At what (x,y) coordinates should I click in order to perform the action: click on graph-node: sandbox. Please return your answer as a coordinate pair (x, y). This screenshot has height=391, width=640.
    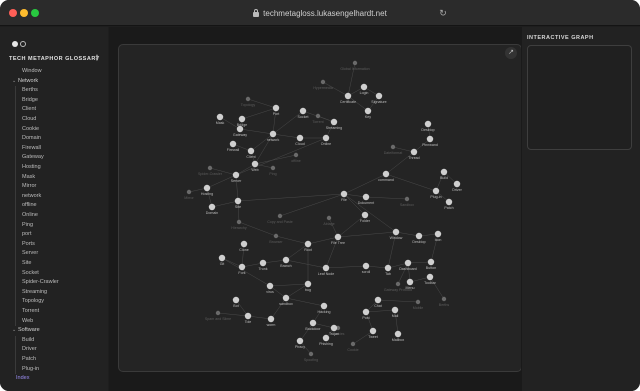
    Looking at the image, I should click on (286, 300).